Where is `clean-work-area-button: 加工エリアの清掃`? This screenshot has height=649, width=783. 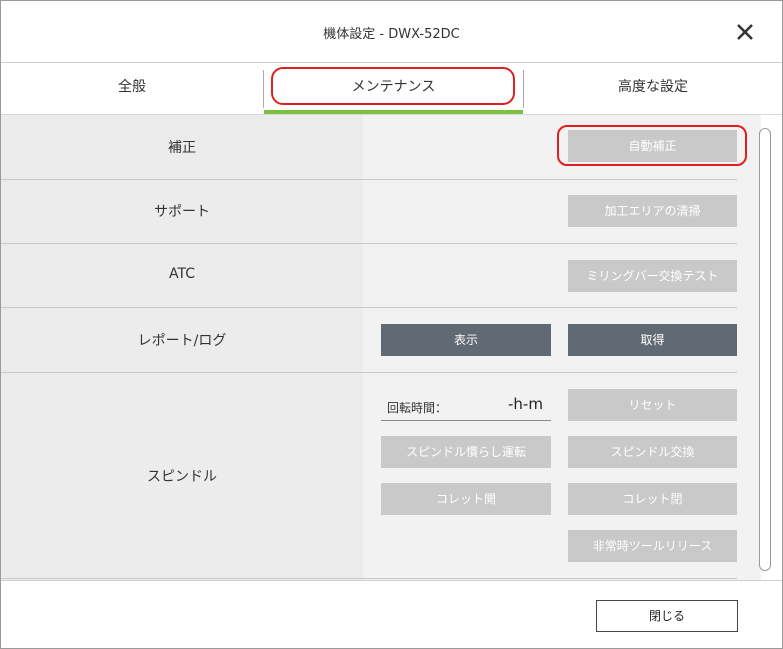
clean-work-area-button: 加工エリアの清掃 is located at coordinates (652, 211).